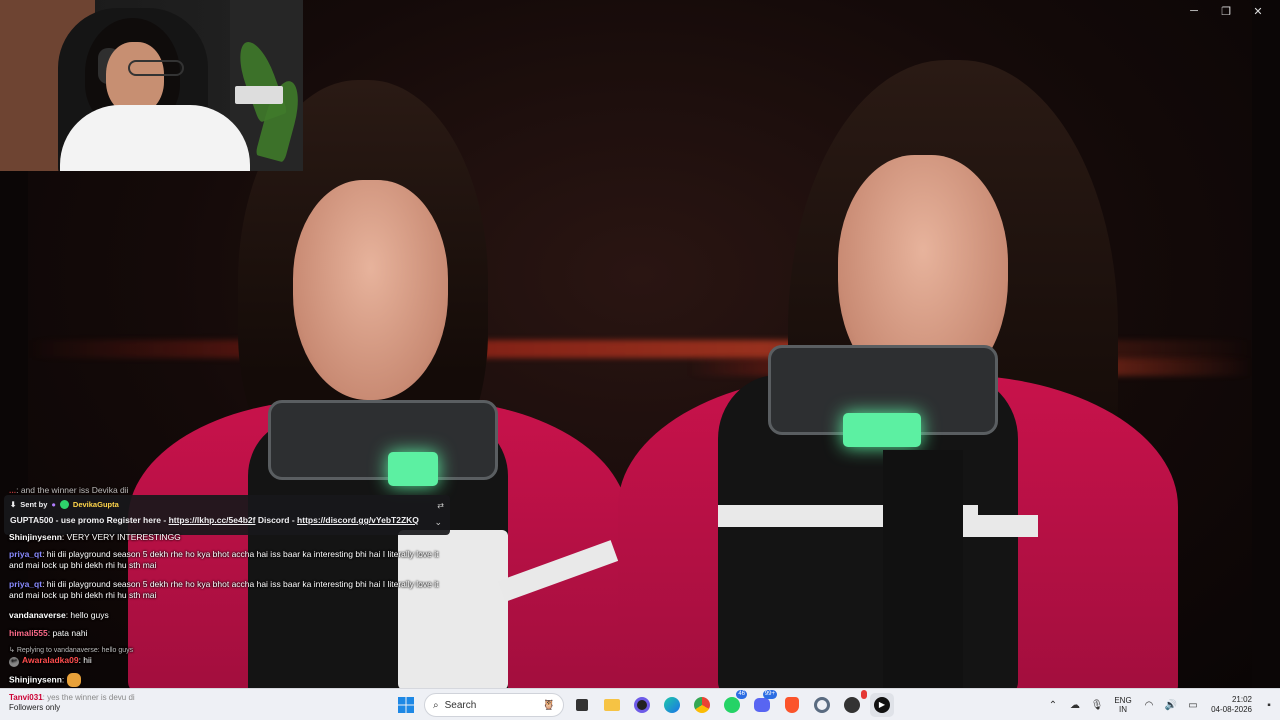 Image resolution: width=1280 pixels, height=720 pixels. Describe the element at coordinates (1123, 705) in the screenshot. I see `language-indicator: ENG IN` at that location.